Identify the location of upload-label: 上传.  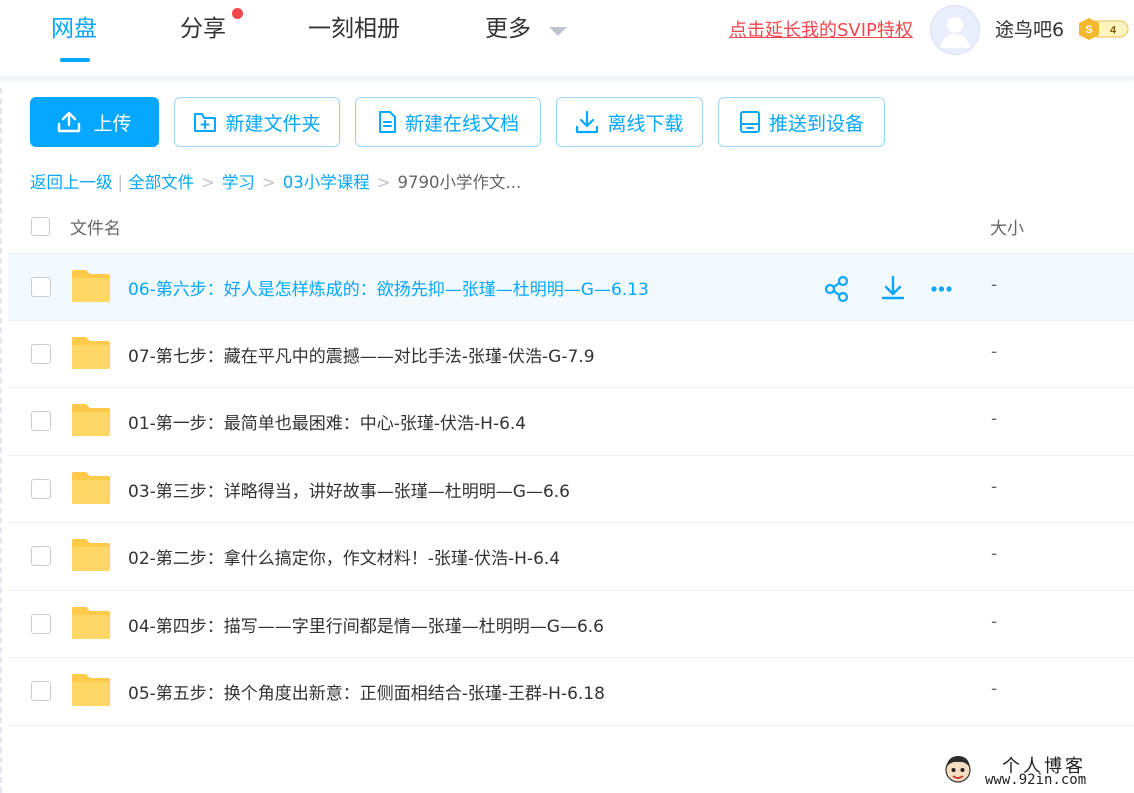
(112, 123).